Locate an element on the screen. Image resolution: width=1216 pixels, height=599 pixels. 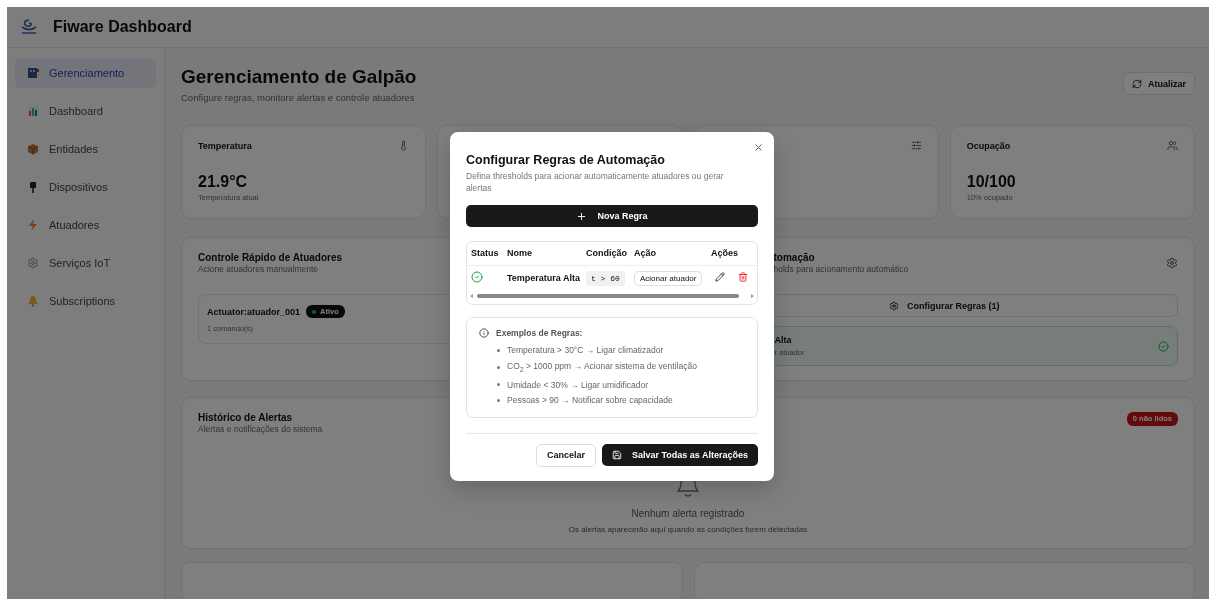
stat-value: 21.9°C is located at coordinates (223, 182).